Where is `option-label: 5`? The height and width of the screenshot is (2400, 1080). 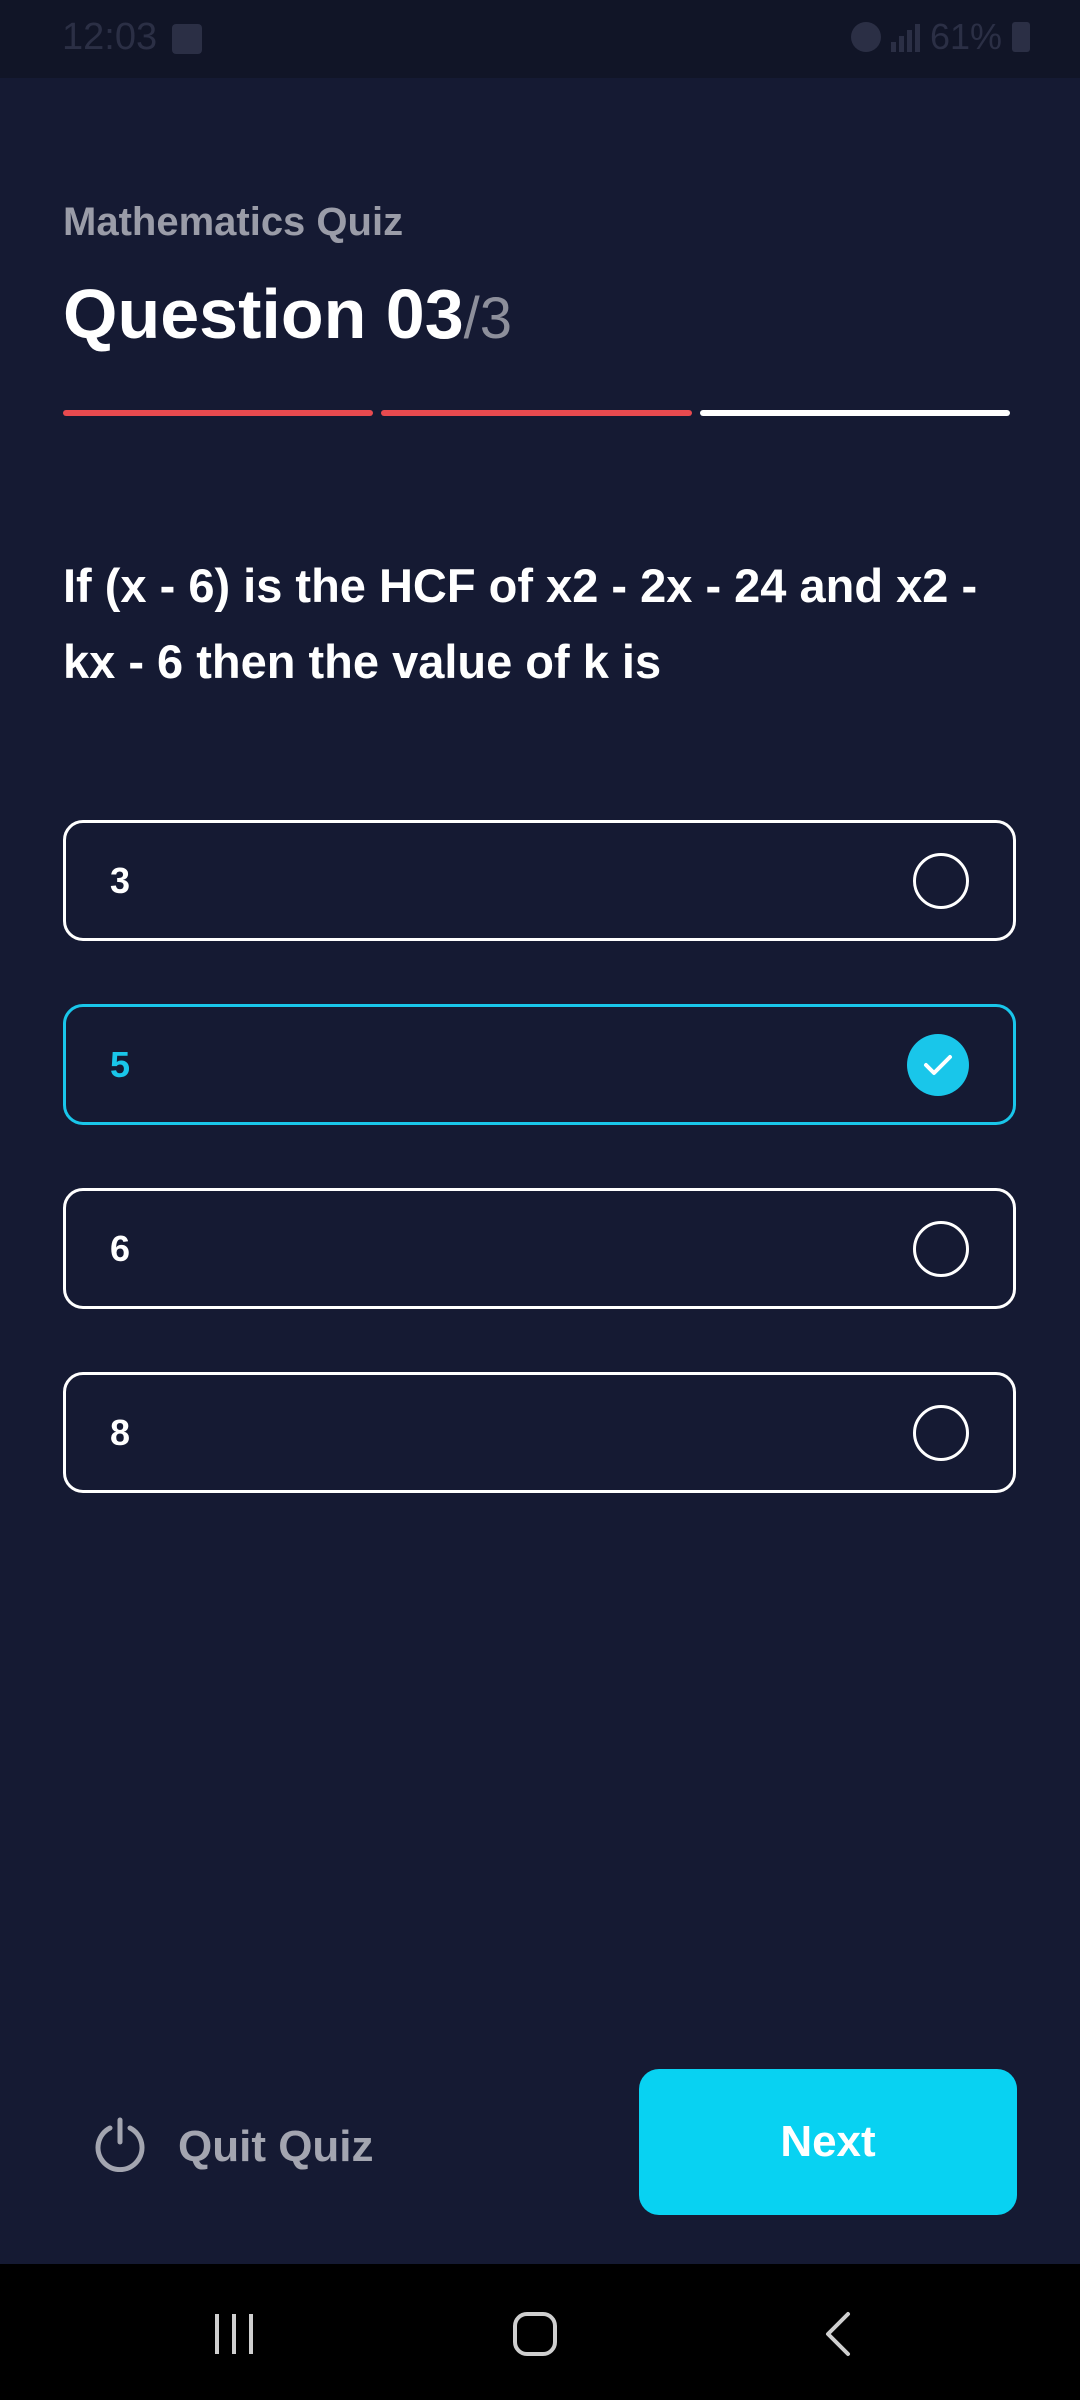
option-label: 5 is located at coordinates (120, 1064).